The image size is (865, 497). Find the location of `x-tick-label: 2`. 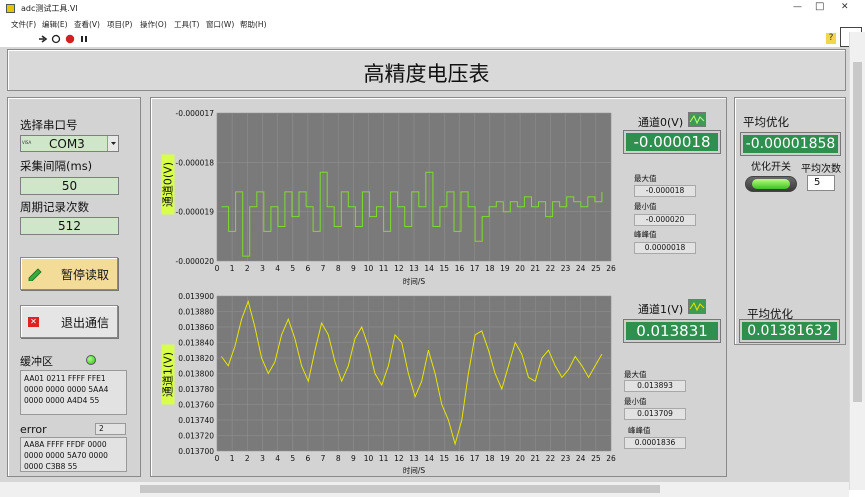

x-tick-label: 2 is located at coordinates (247, 268).